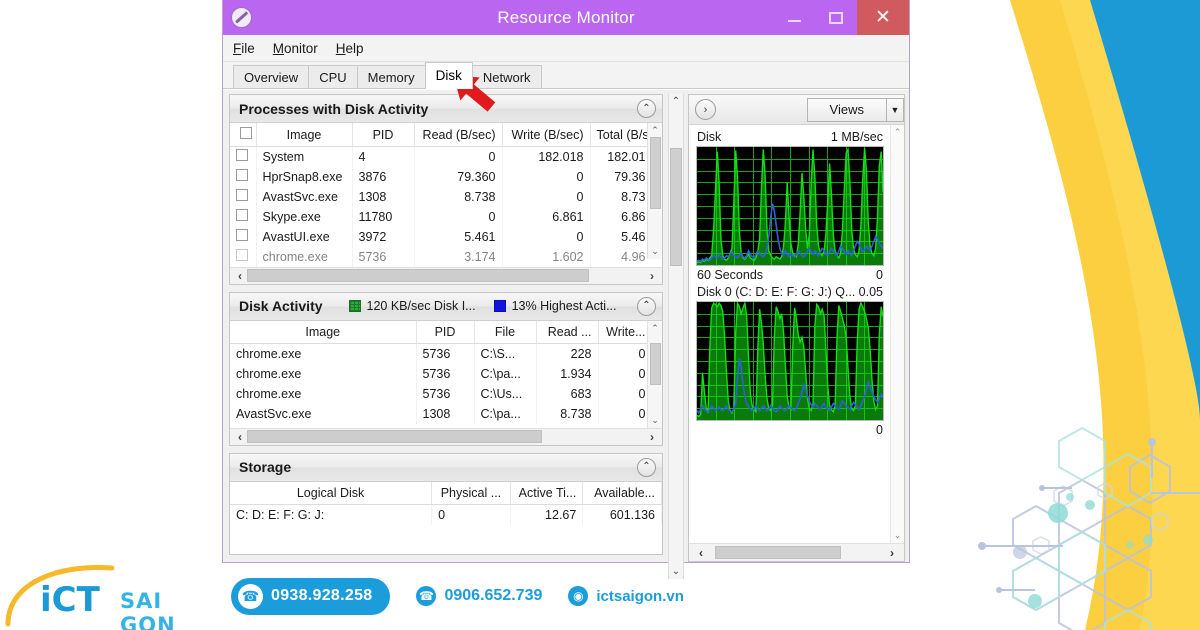 This screenshot has width=1200, height=630. What do you see at coordinates (244, 48) in the screenshot?
I see `menu-file: File` at bounding box center [244, 48].